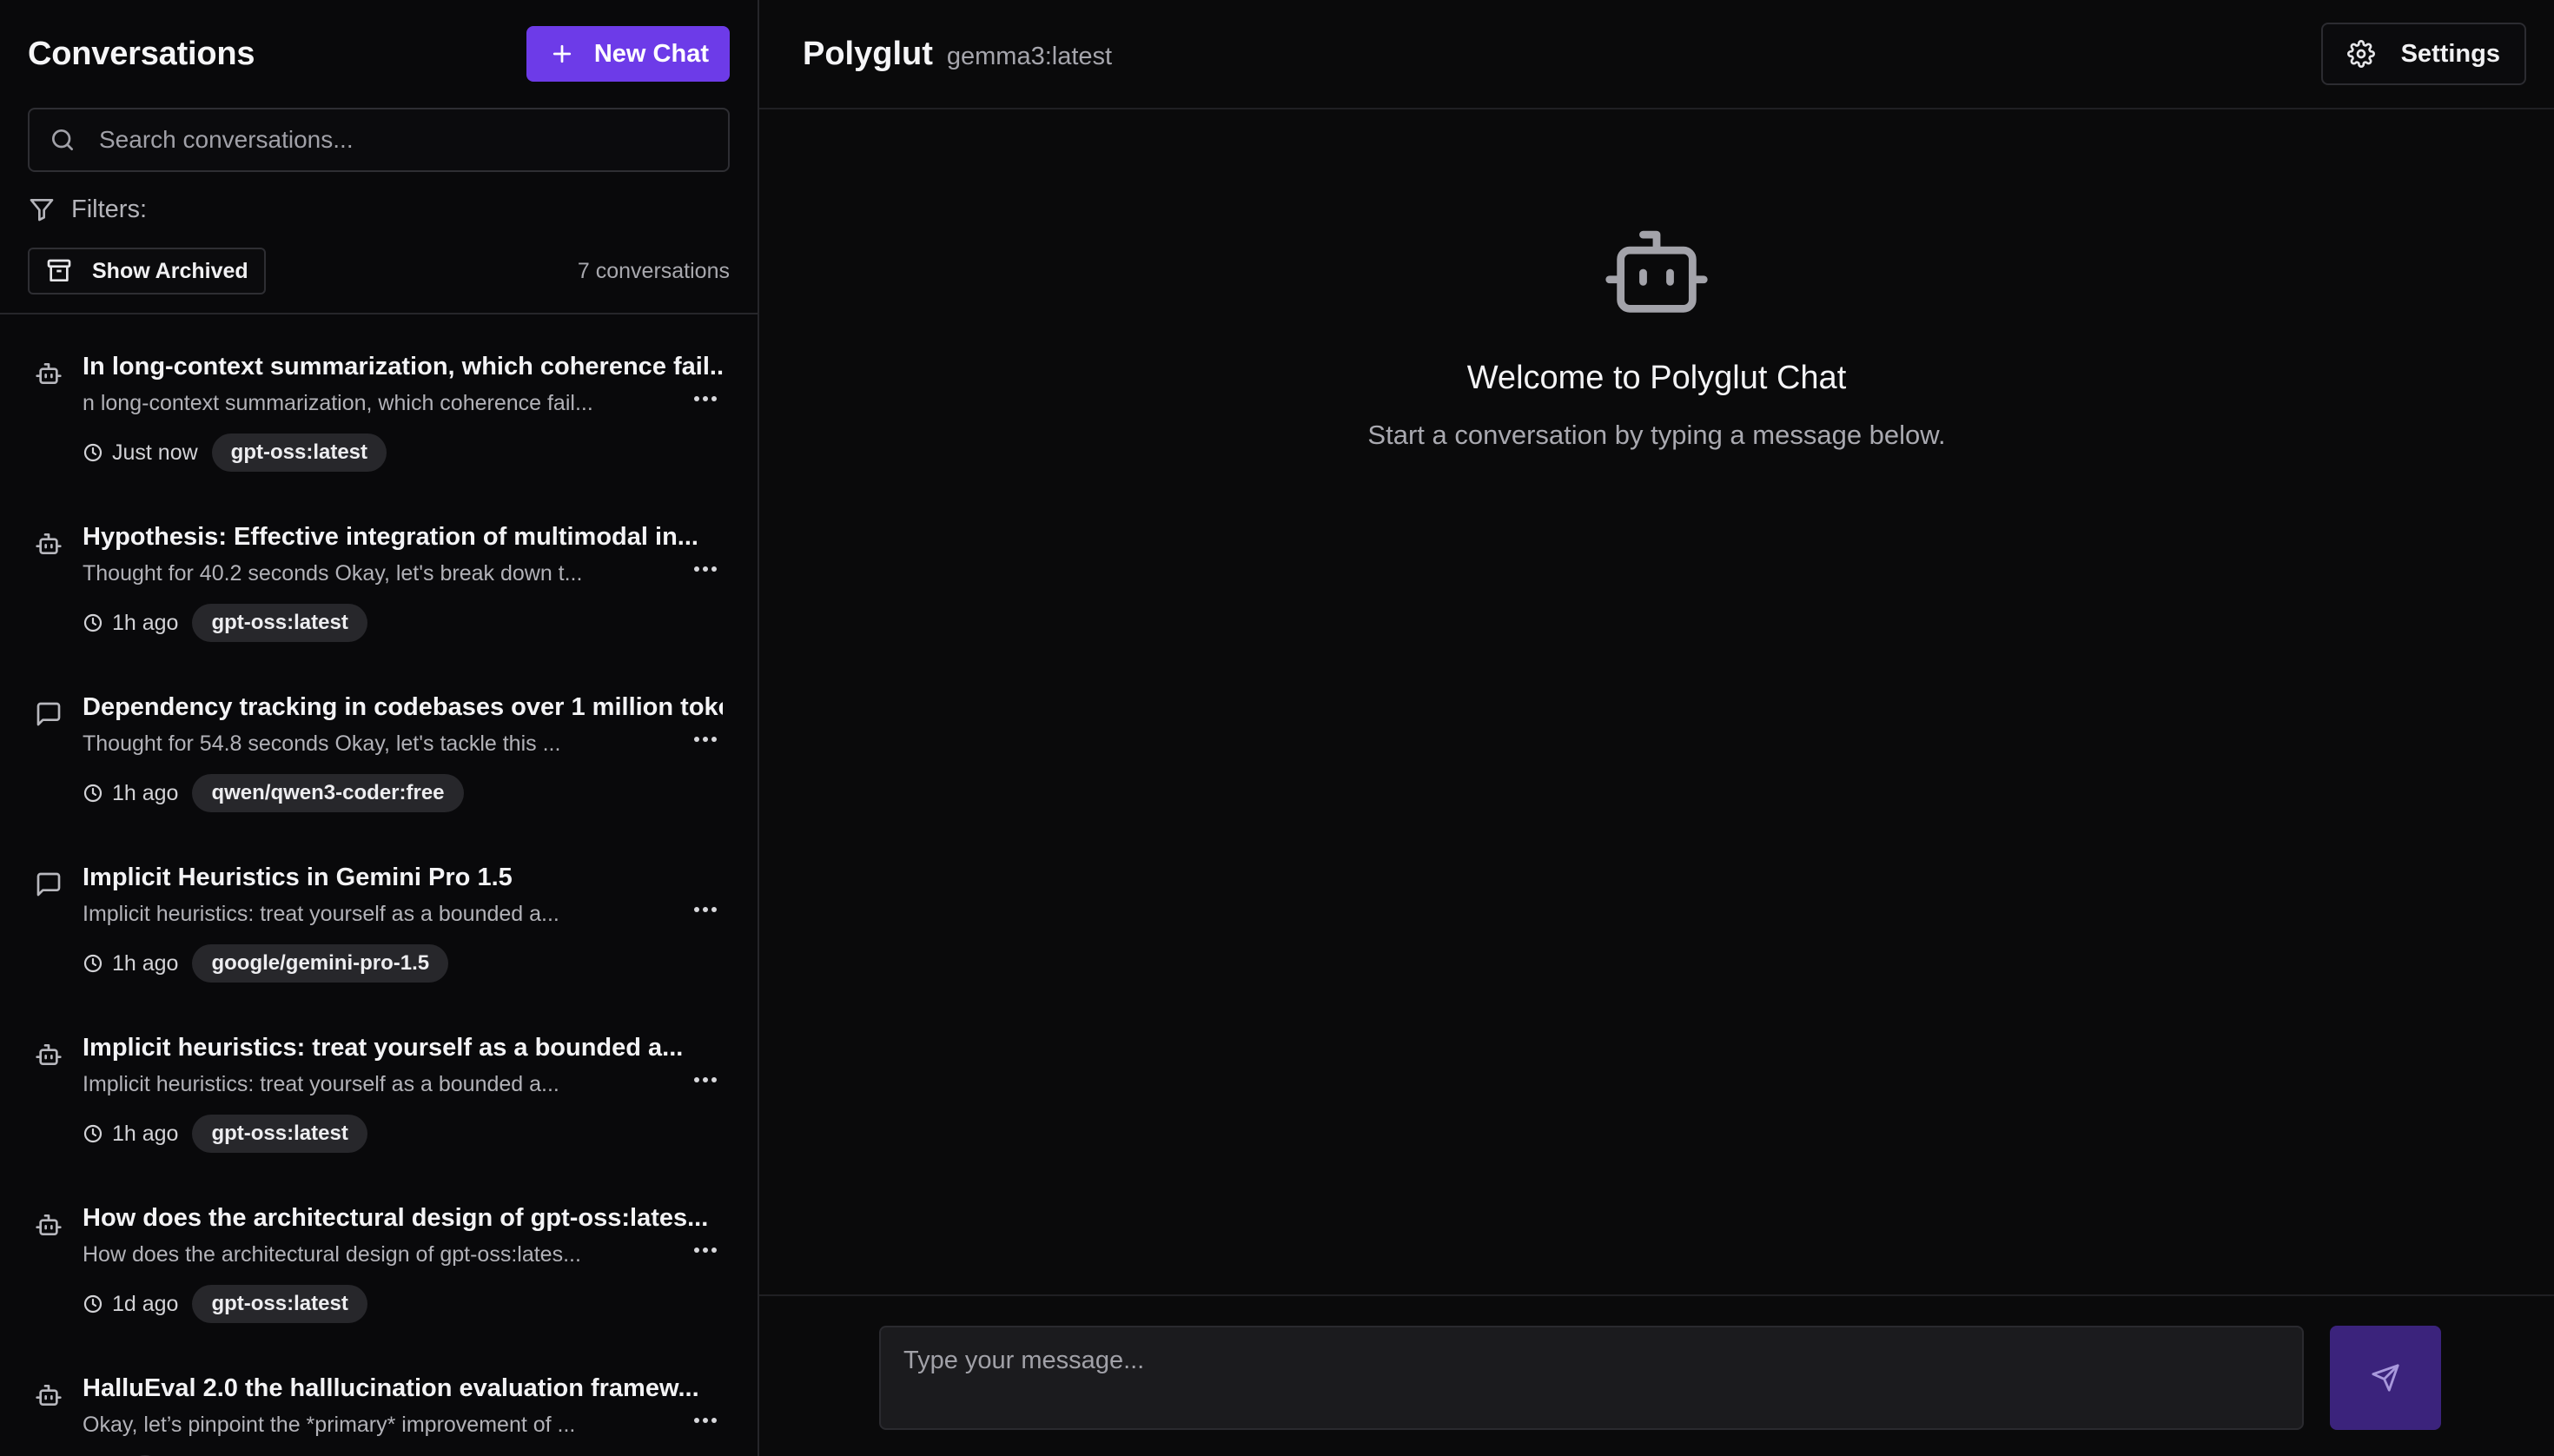 This screenshot has width=2554, height=1456. I want to click on conversation-time-label: Just now, so click(155, 452).